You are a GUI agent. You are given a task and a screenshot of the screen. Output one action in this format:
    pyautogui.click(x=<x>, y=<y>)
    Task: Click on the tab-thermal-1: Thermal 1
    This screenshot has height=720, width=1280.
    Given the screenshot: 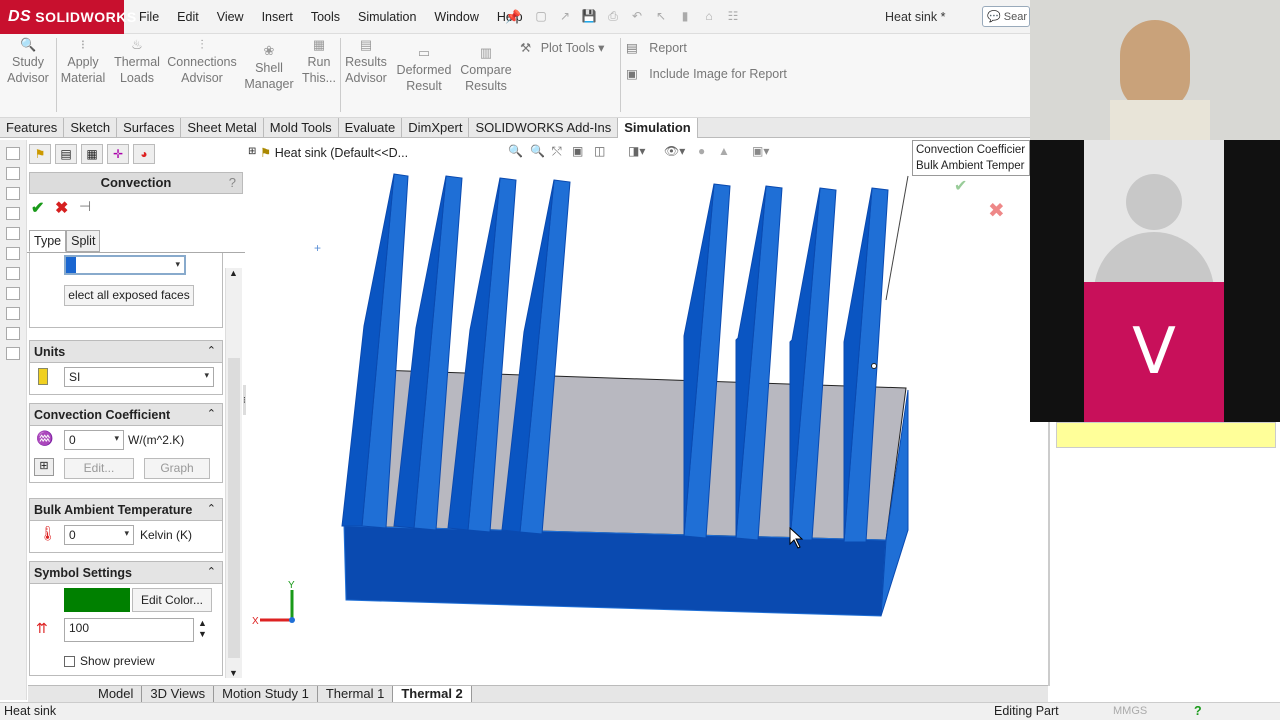 What is the action you would take?
    pyautogui.click(x=356, y=694)
    